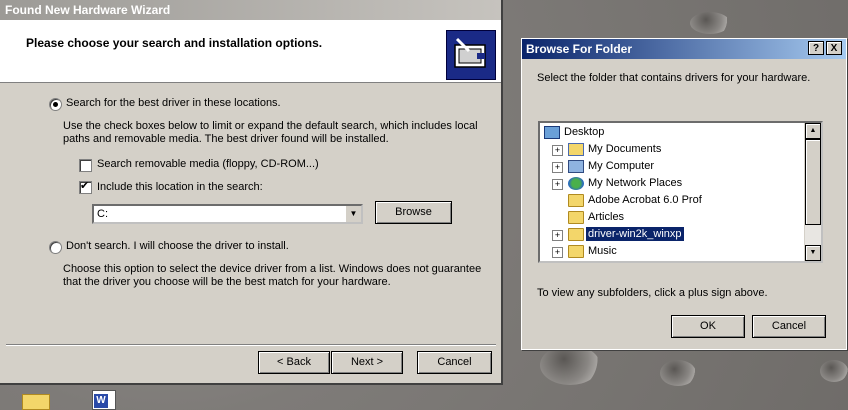 This screenshot has height=410, width=848. What do you see at coordinates (672, 166) in the screenshot?
I see `tree-item: + My Computer` at bounding box center [672, 166].